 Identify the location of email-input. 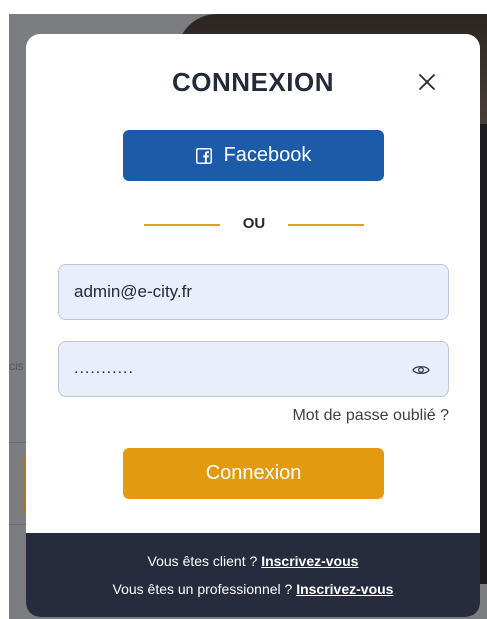
(261, 292).